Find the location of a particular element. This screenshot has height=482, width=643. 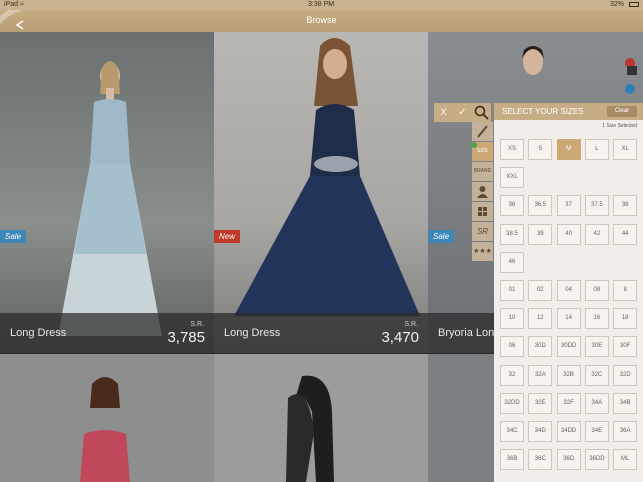

size-option: 18 is located at coordinates (625, 319).